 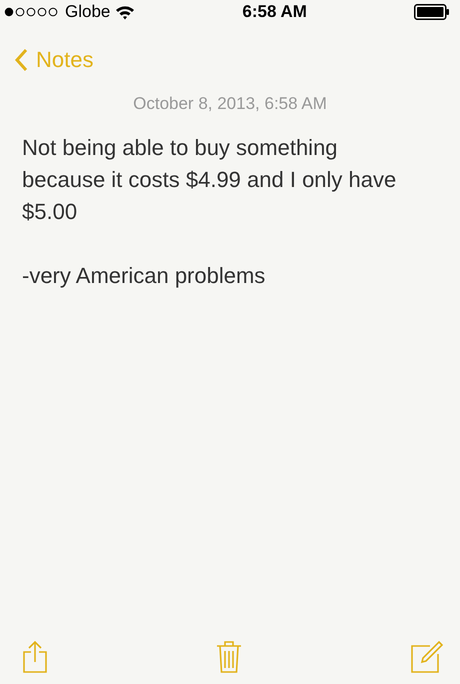 I want to click on note-text: Not being able to buy something because it costs $4.99 and I only have $5.00, so click(x=210, y=180).